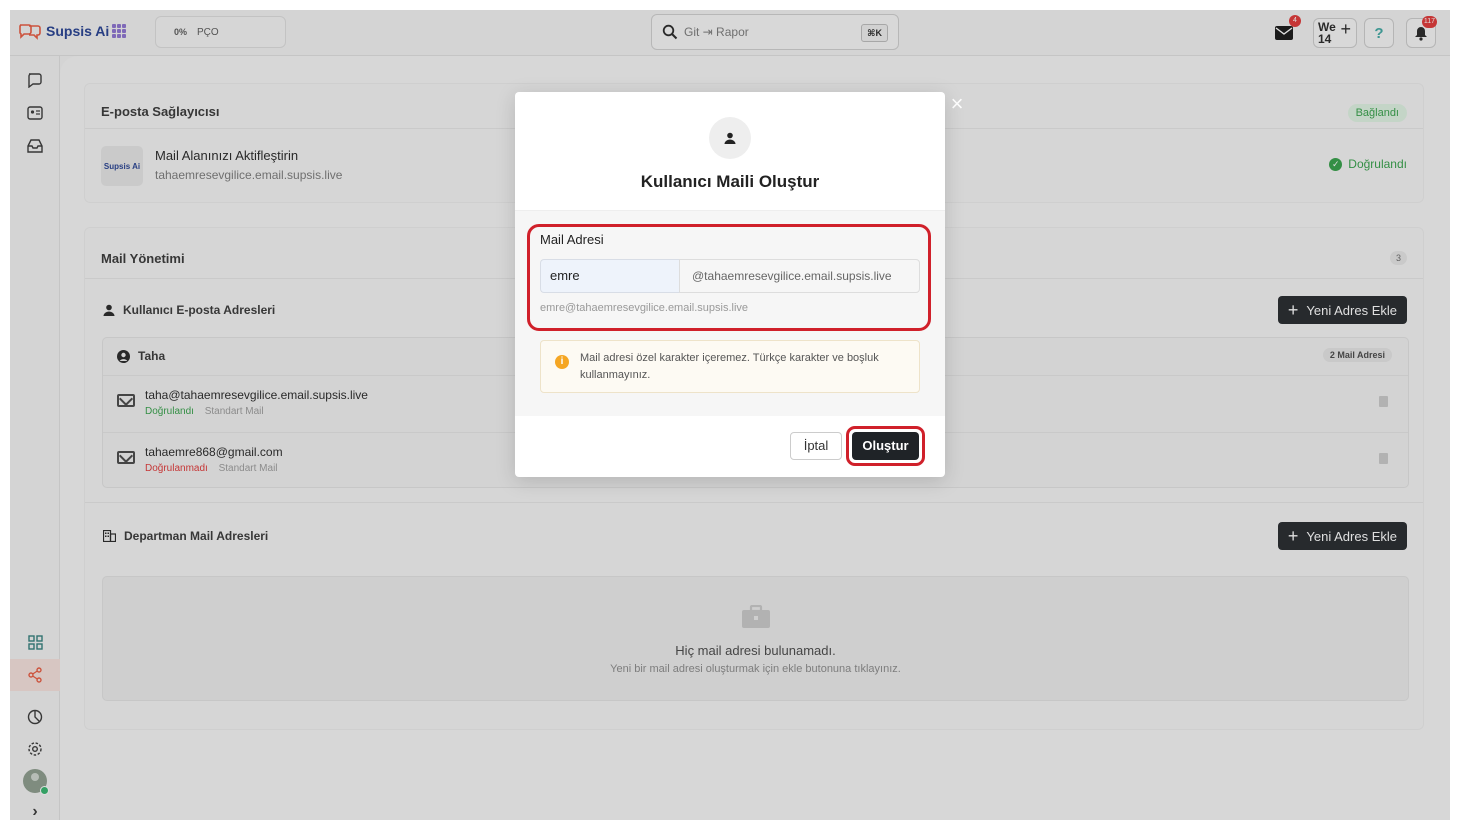  What do you see at coordinates (957, 104) in the screenshot?
I see `modal-close-button: ×` at bounding box center [957, 104].